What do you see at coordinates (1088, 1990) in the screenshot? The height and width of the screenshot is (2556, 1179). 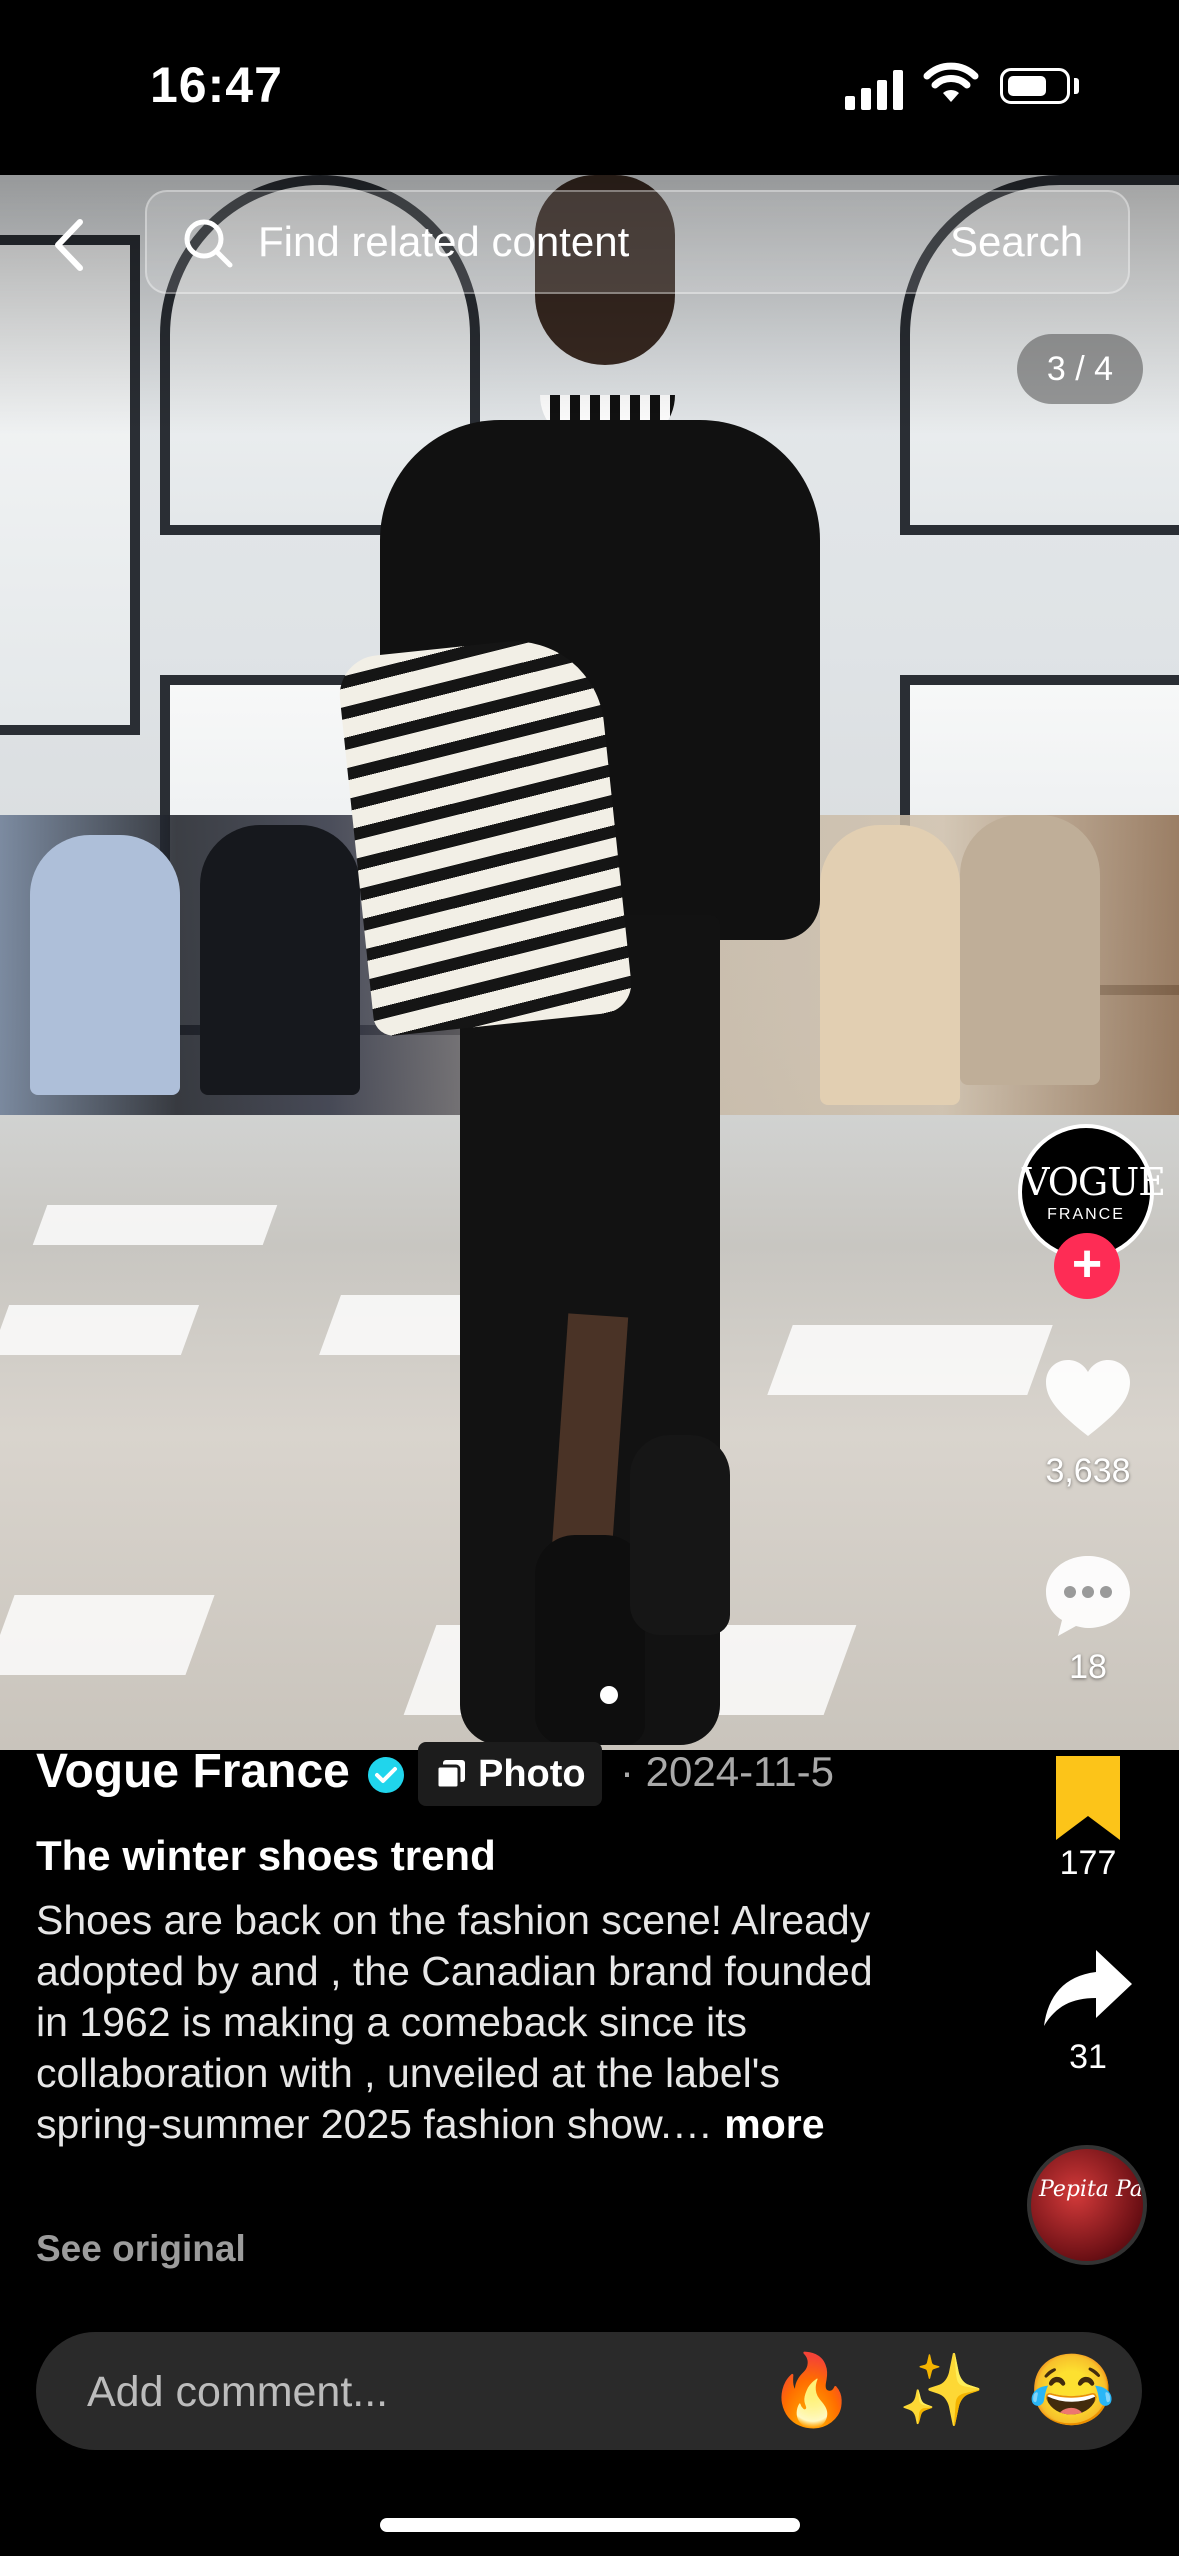 I see `share-icon` at bounding box center [1088, 1990].